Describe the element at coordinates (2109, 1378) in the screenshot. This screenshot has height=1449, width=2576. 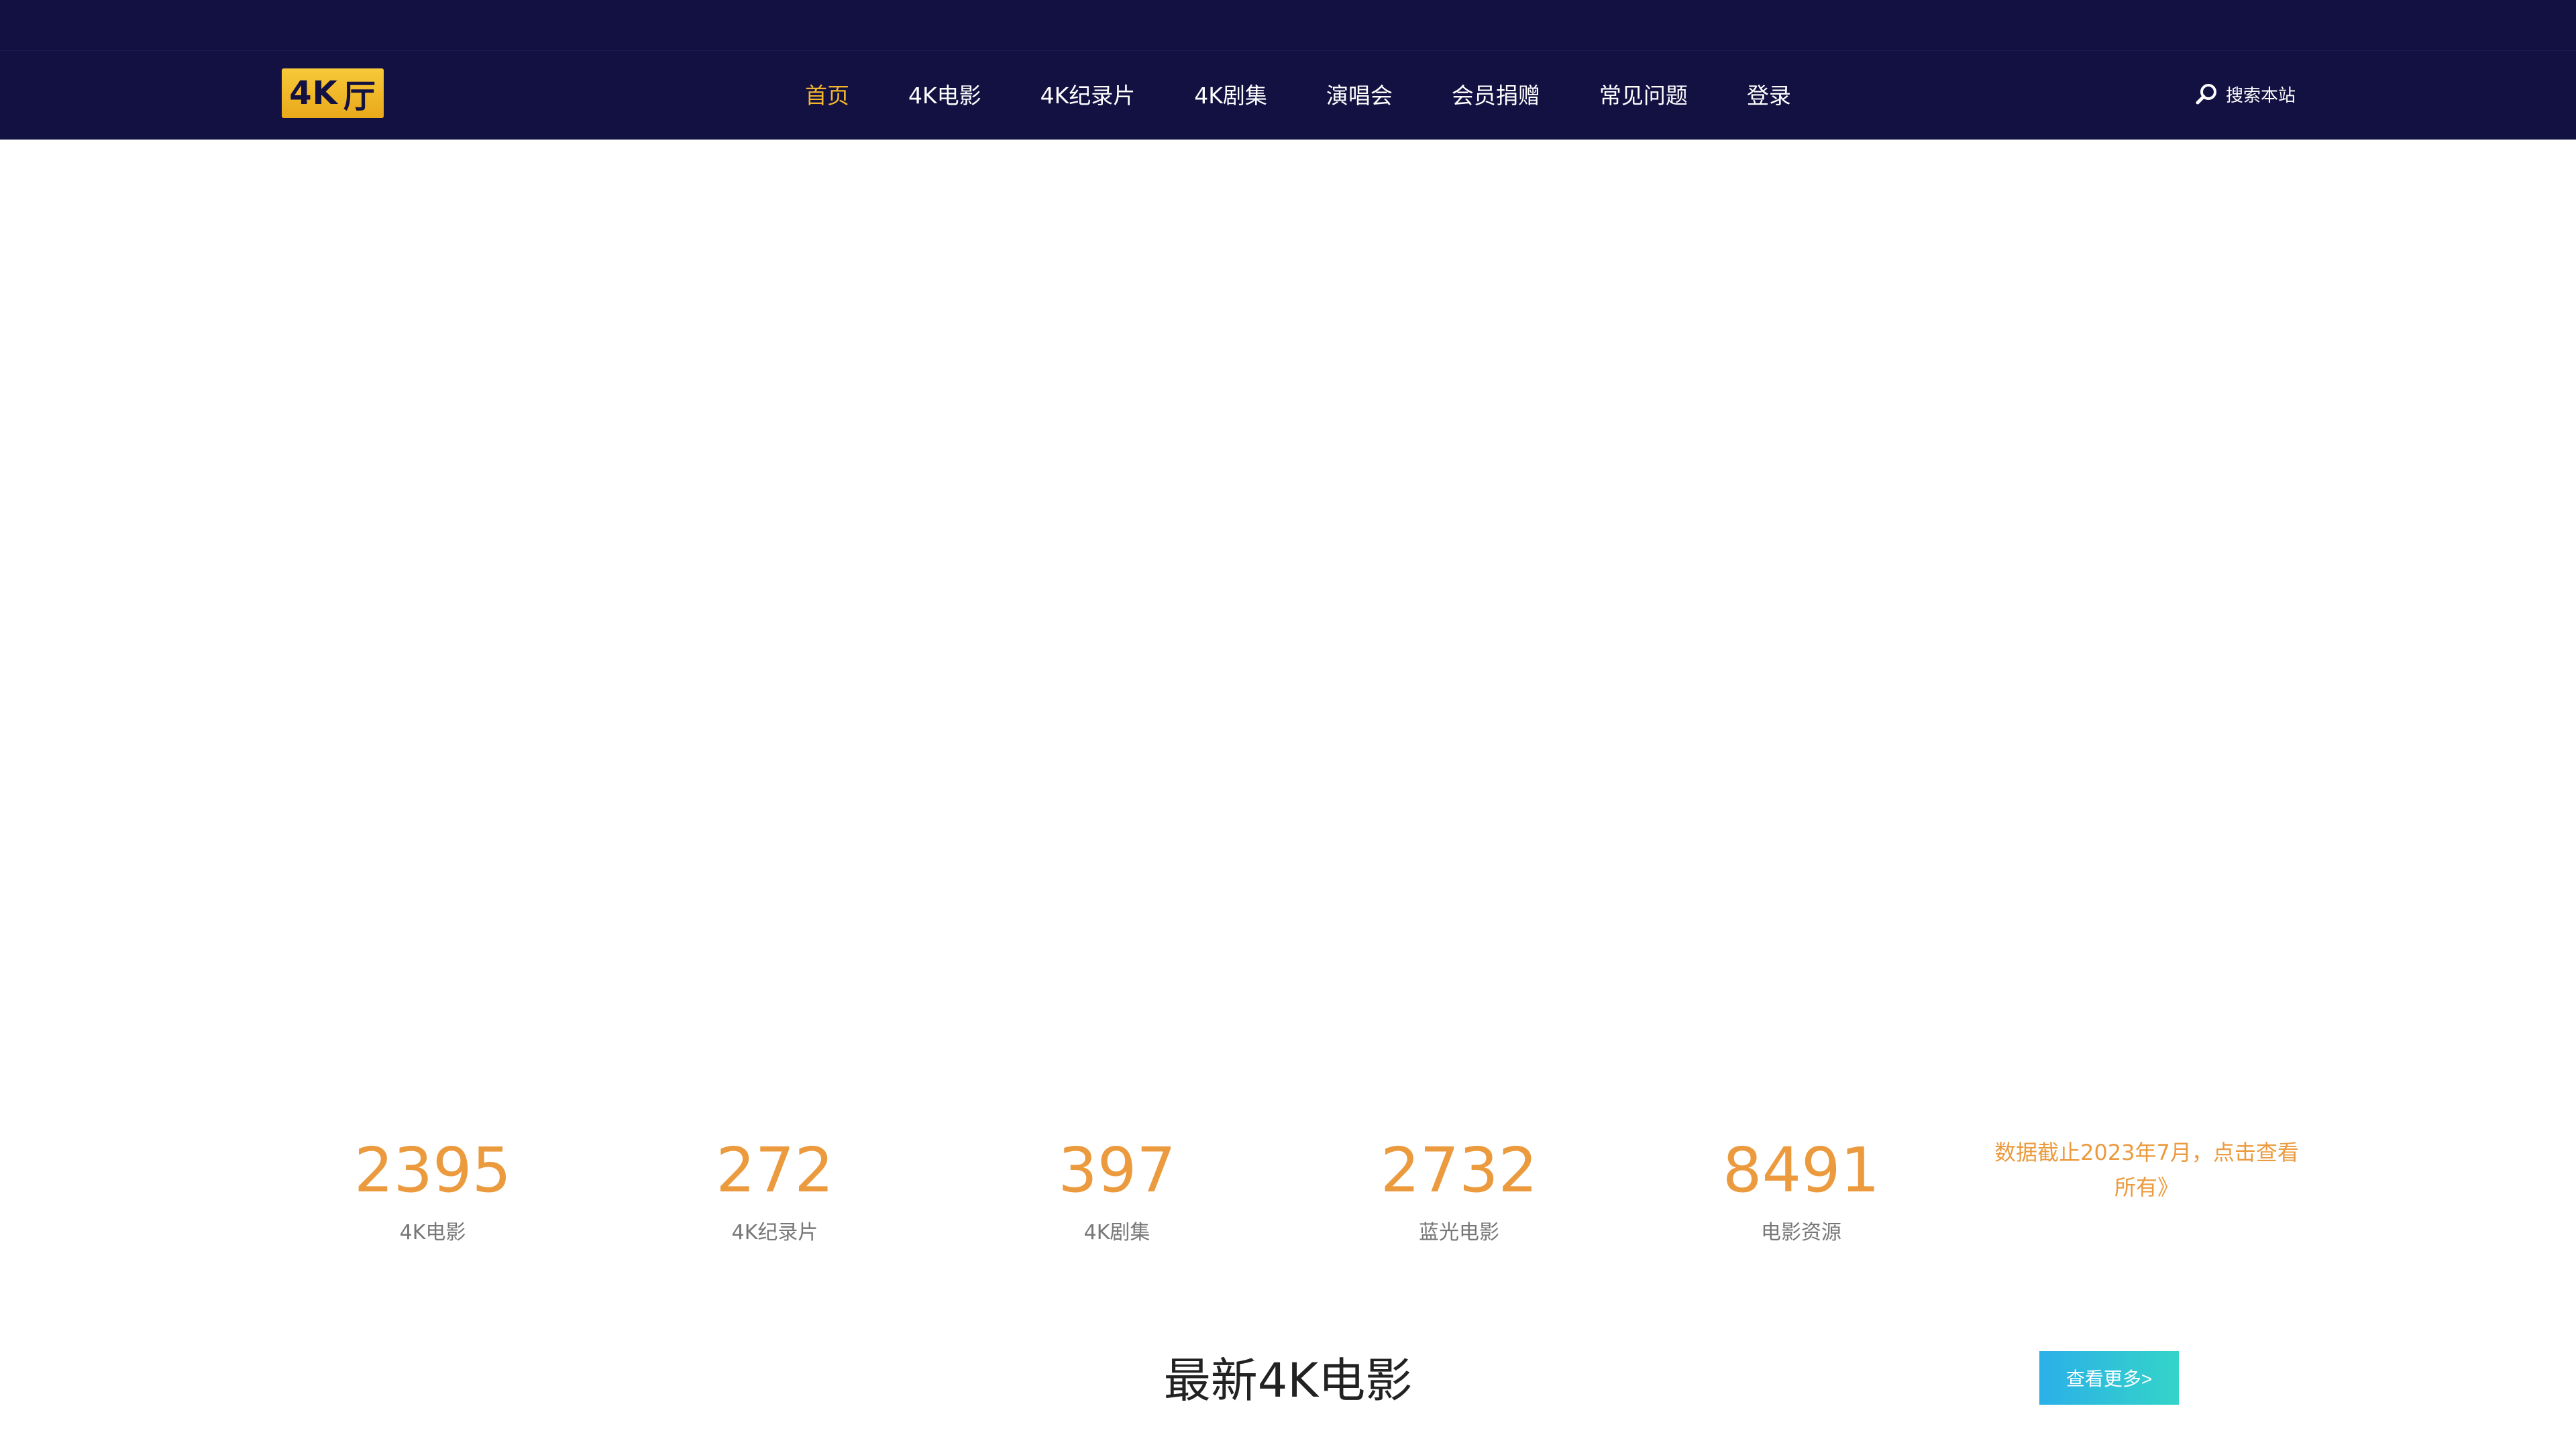
I see `view-more-button: 查看更多>` at that location.